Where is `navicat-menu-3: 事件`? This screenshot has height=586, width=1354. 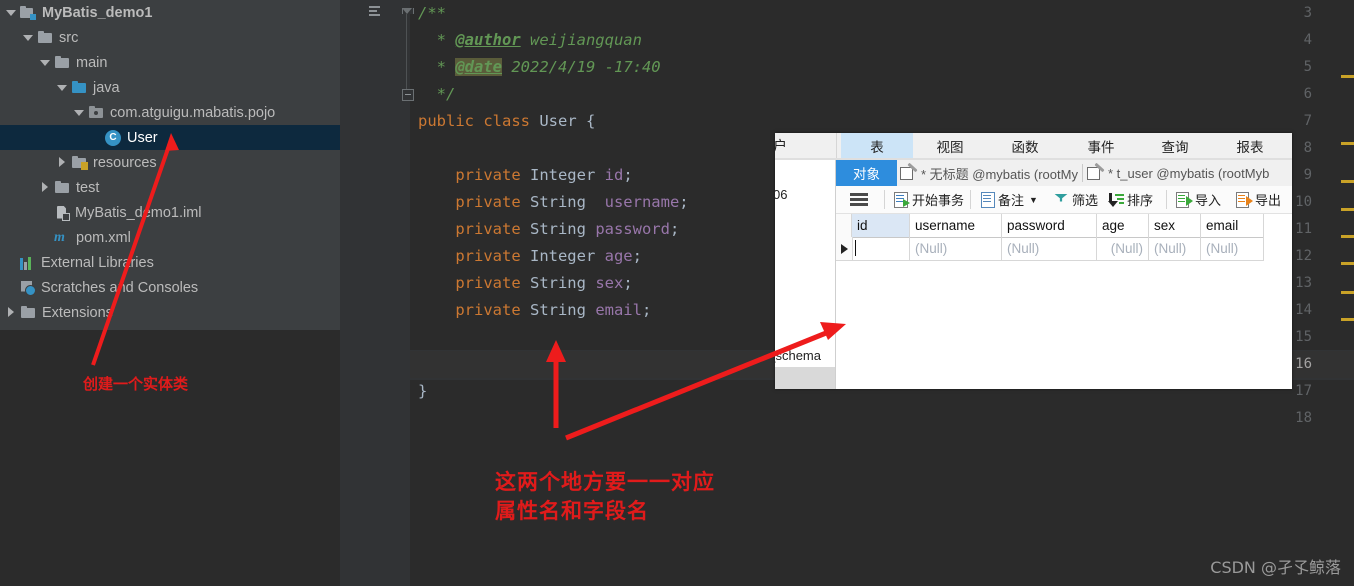 navicat-menu-3: 事件 is located at coordinates (1101, 145).